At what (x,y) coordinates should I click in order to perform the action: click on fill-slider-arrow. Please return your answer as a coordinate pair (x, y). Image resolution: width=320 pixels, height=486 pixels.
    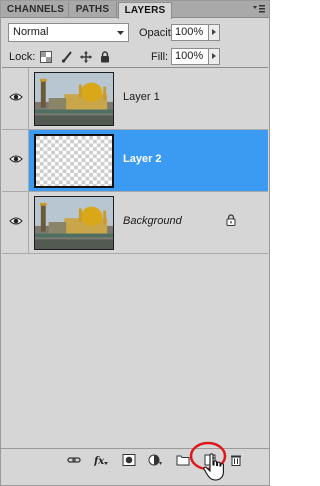
    Looking at the image, I should click on (214, 56).